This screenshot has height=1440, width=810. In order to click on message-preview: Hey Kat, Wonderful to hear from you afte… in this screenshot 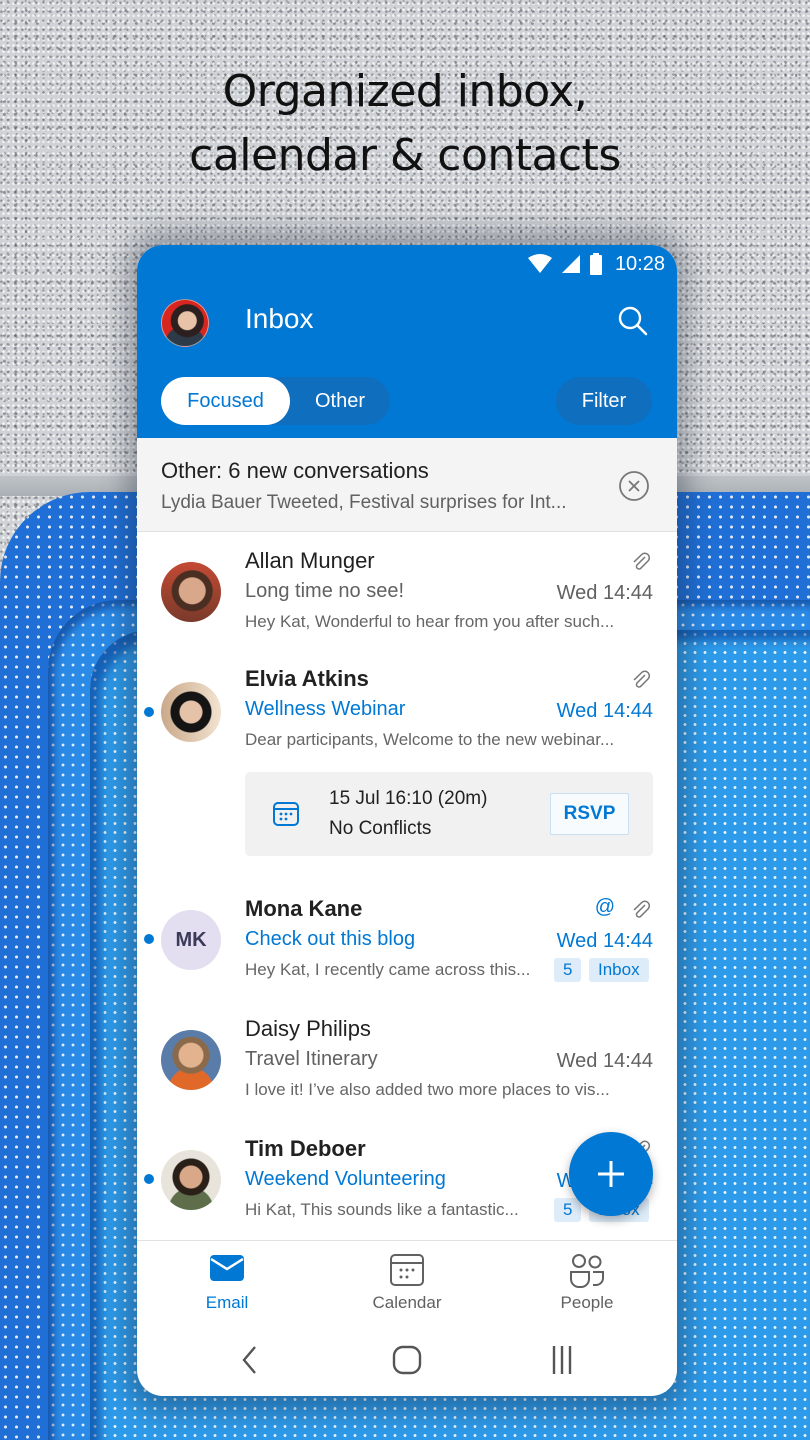, I will do `click(430, 621)`.